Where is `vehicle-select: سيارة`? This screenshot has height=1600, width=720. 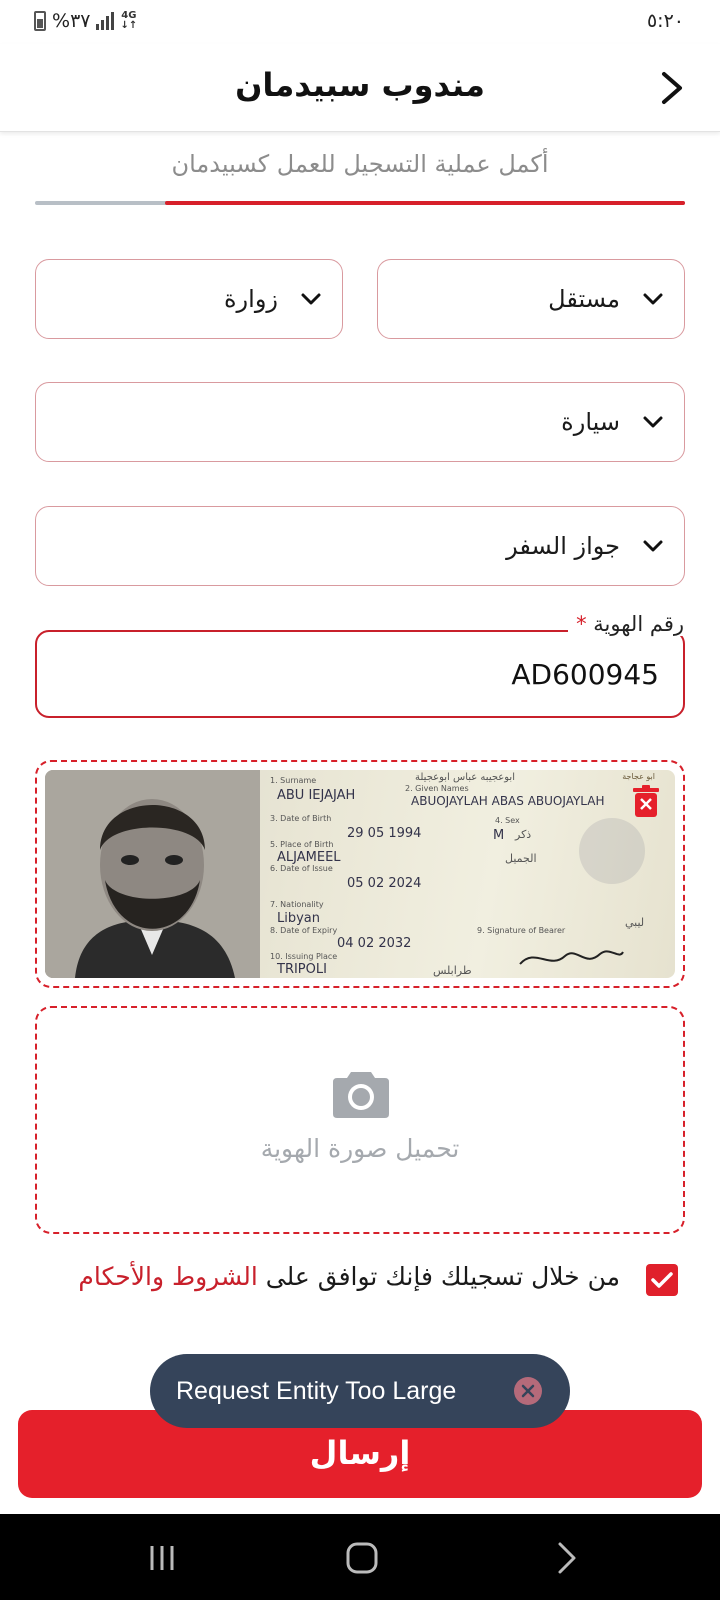
vehicle-select: سيارة is located at coordinates (360, 422).